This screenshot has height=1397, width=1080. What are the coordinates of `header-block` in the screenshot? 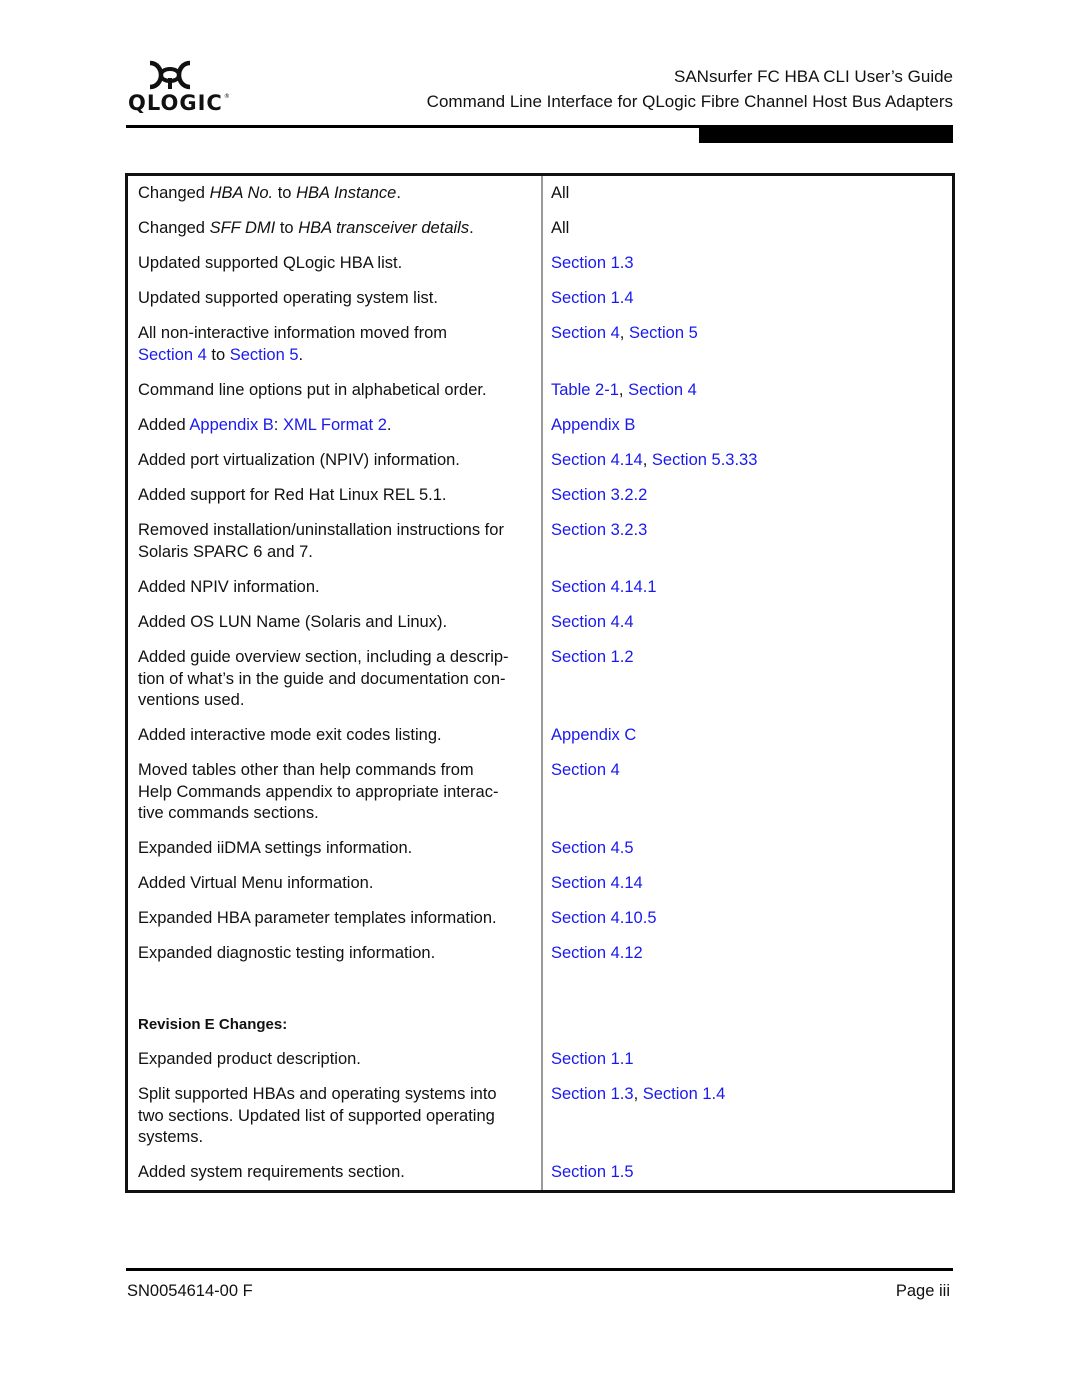 It's located at (826, 135).